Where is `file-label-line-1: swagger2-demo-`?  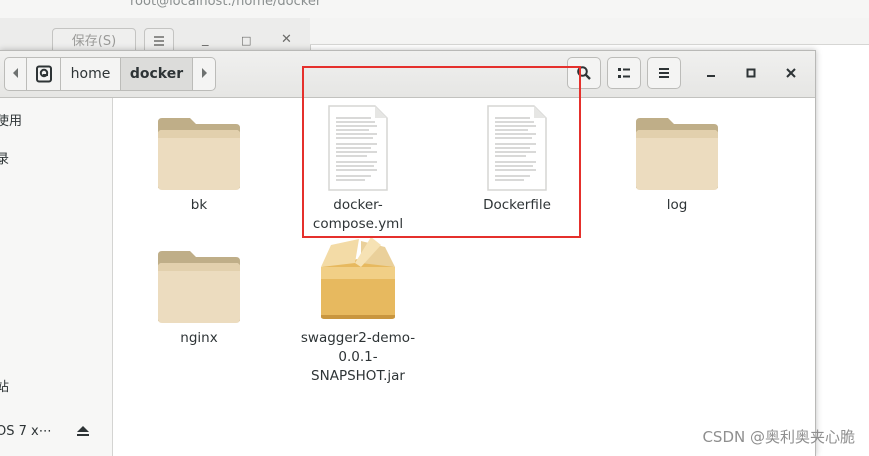 file-label-line-1: swagger2-demo- is located at coordinates (358, 338).